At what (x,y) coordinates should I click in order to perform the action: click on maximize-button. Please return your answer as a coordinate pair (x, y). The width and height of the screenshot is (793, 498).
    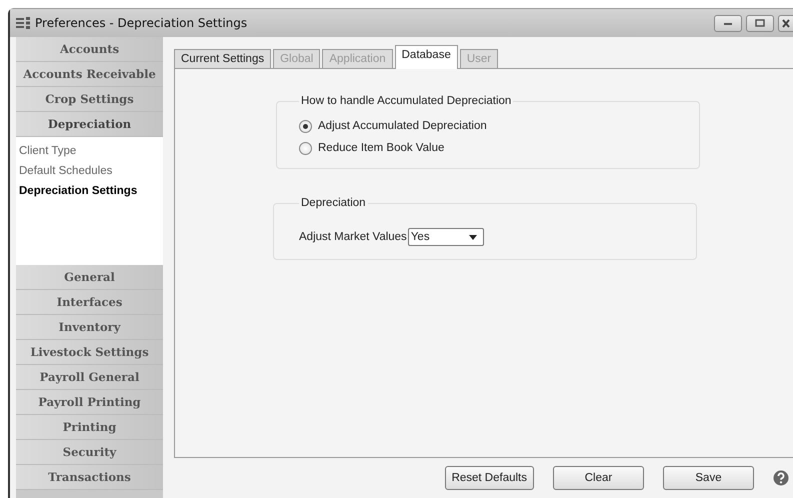
    Looking at the image, I should click on (760, 23).